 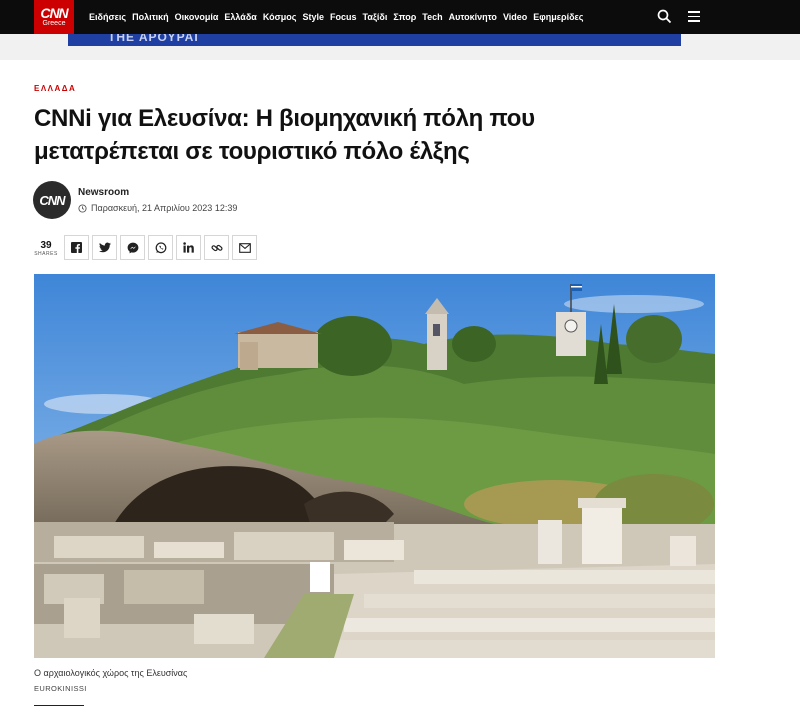 I want to click on nav-item-video: Video, so click(x=515, y=17).